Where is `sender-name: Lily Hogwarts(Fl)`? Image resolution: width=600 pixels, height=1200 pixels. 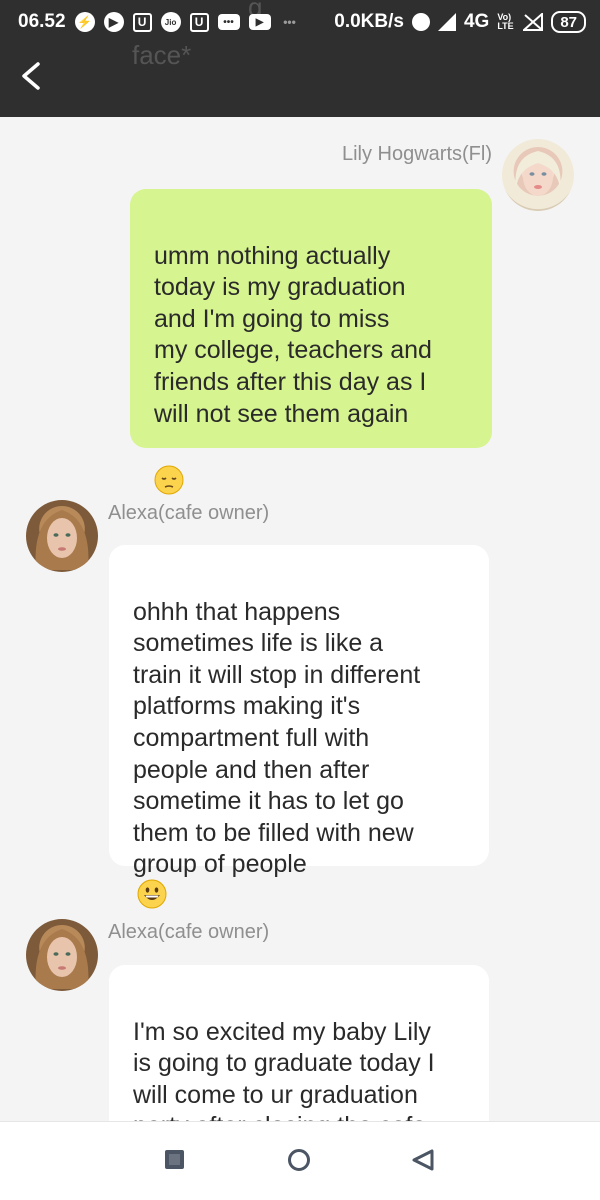 sender-name: Lily Hogwarts(Fl) is located at coordinates (416, 154).